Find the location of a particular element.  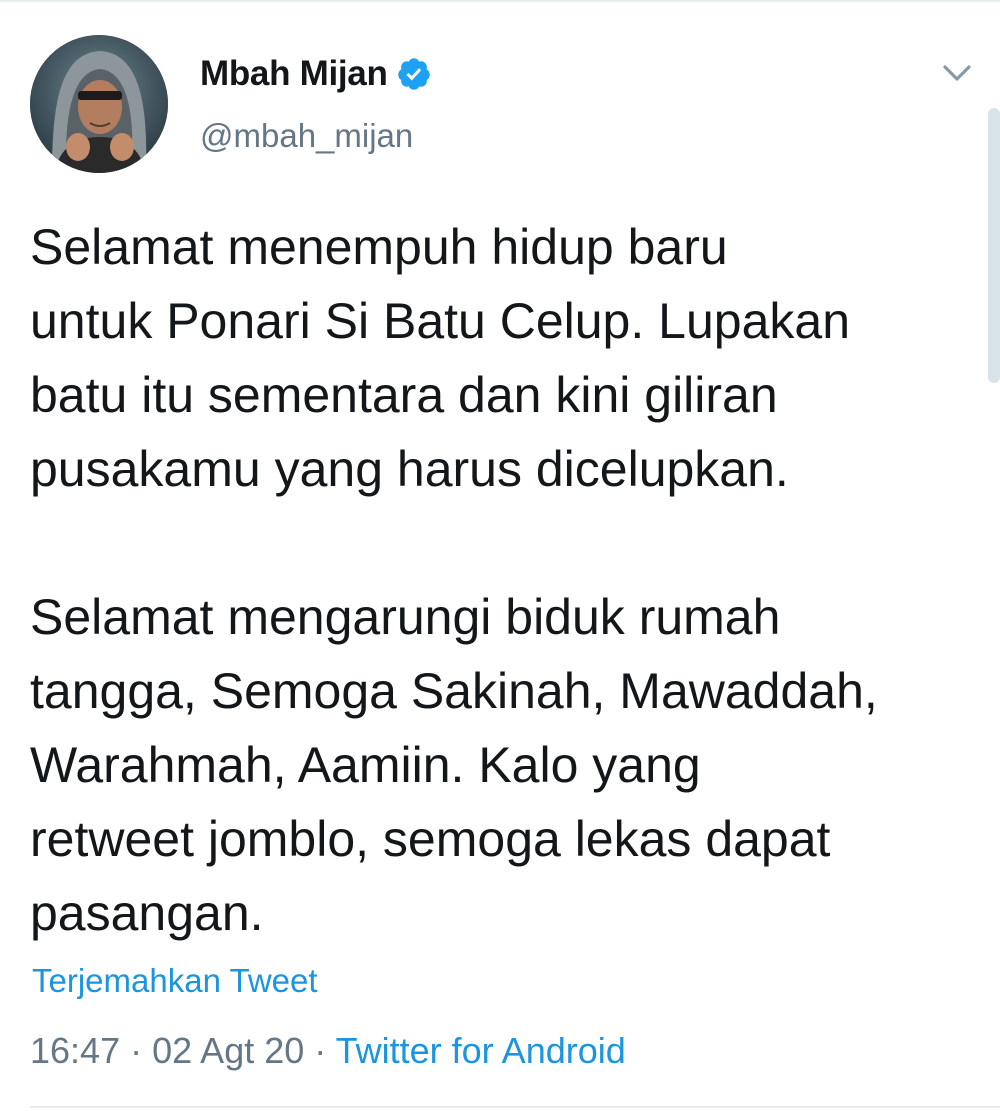

tweet-time: 16:47 is located at coordinates (75, 1050).